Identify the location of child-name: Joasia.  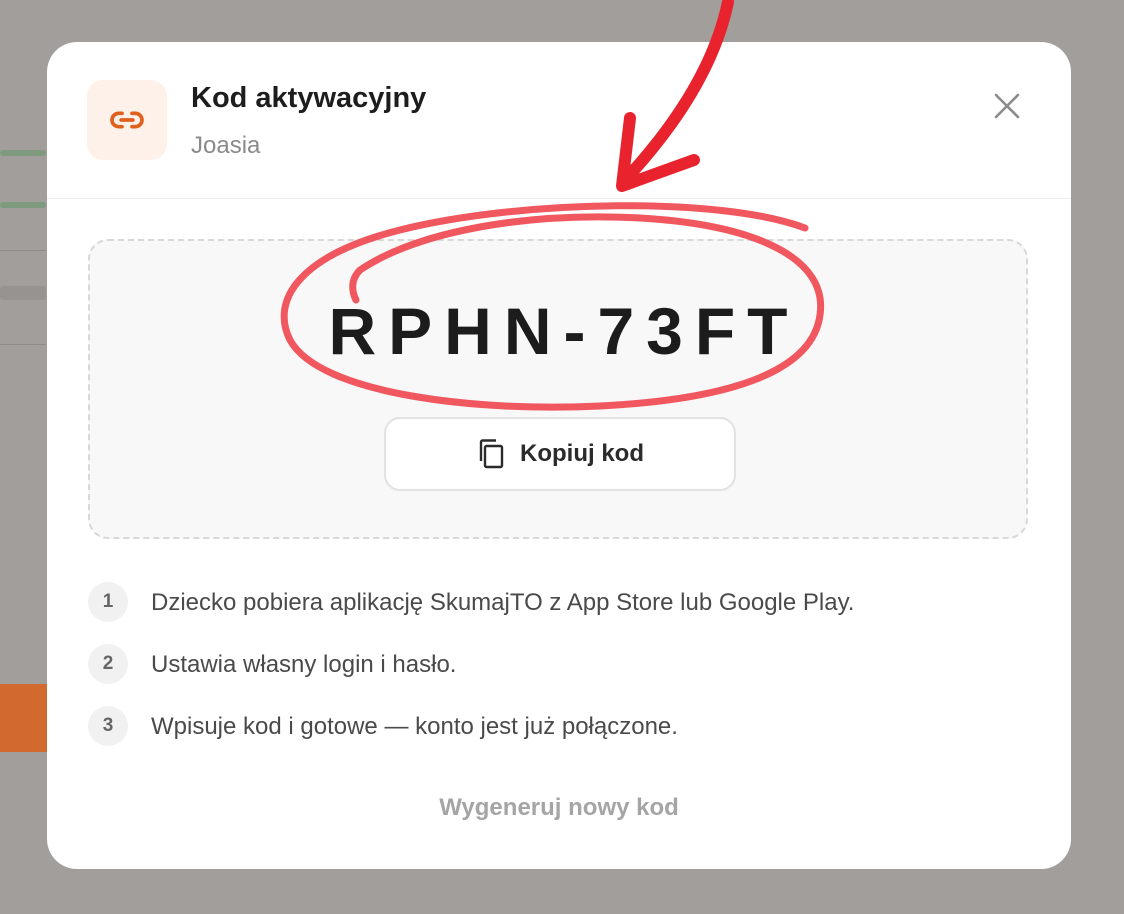
(226, 145).